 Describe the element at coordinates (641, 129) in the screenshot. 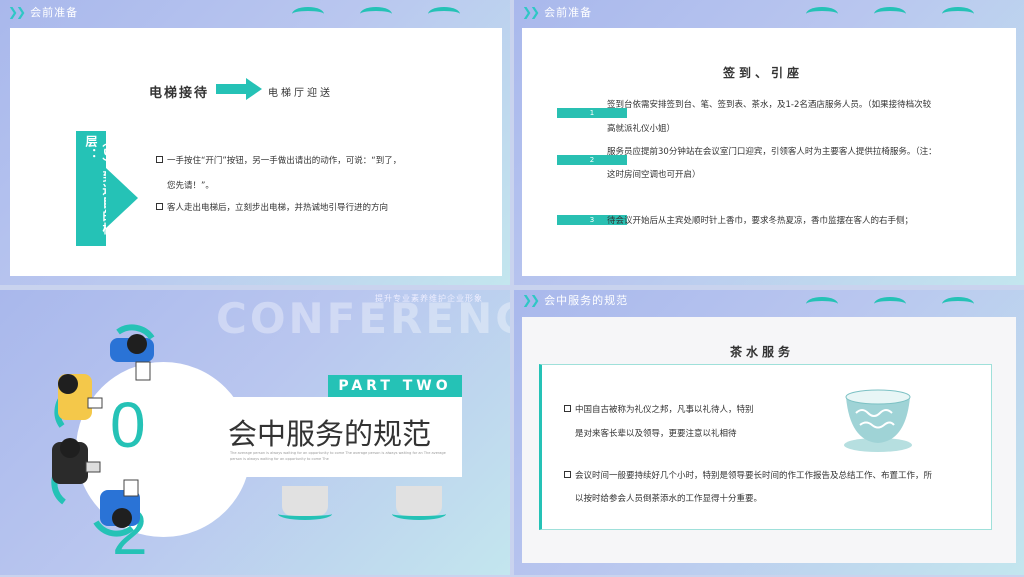

I see `item-1-line-2: 高就派礼仪小姐）` at that location.